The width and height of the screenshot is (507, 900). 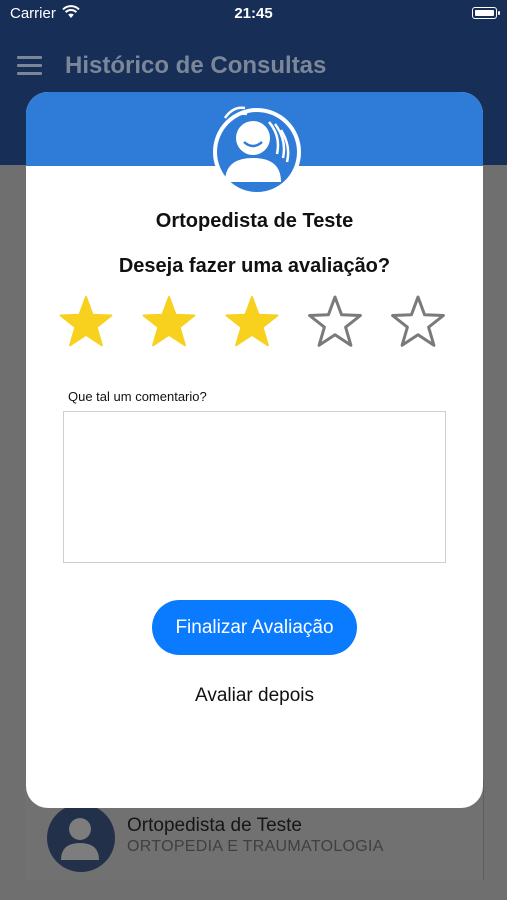 I want to click on rate-later-link: Avaliar depois, so click(x=254, y=696).